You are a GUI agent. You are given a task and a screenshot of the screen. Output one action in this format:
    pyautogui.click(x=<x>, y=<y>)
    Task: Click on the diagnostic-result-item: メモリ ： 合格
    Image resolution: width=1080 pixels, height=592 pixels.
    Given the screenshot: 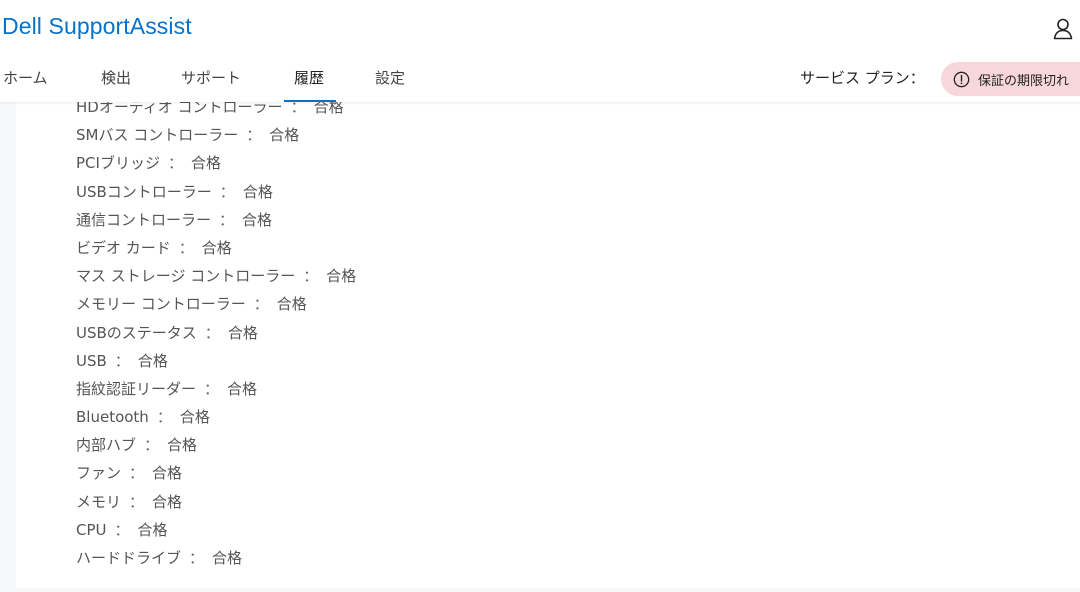 What is the action you would take?
    pyautogui.click(x=216, y=502)
    